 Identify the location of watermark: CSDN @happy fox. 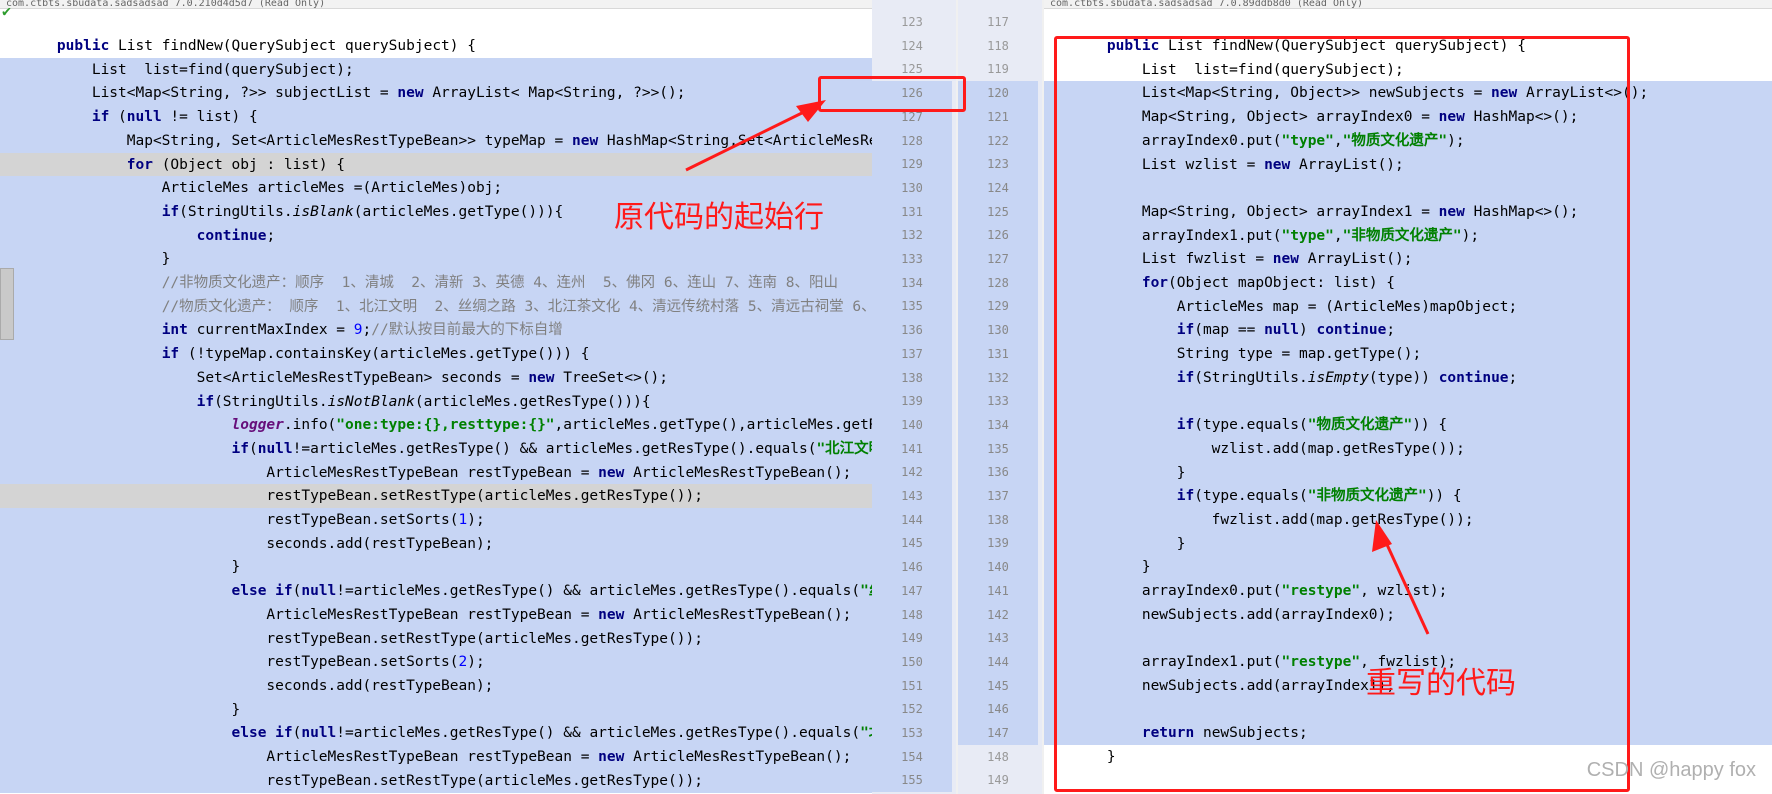
(1671, 770).